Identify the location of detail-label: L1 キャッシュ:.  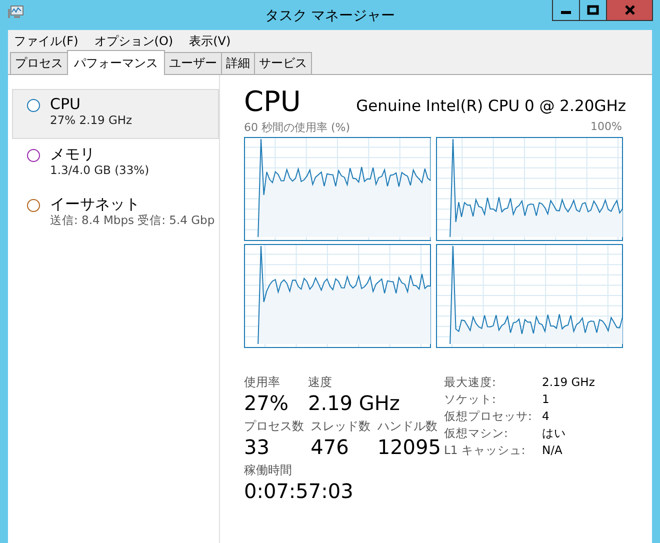
(485, 450).